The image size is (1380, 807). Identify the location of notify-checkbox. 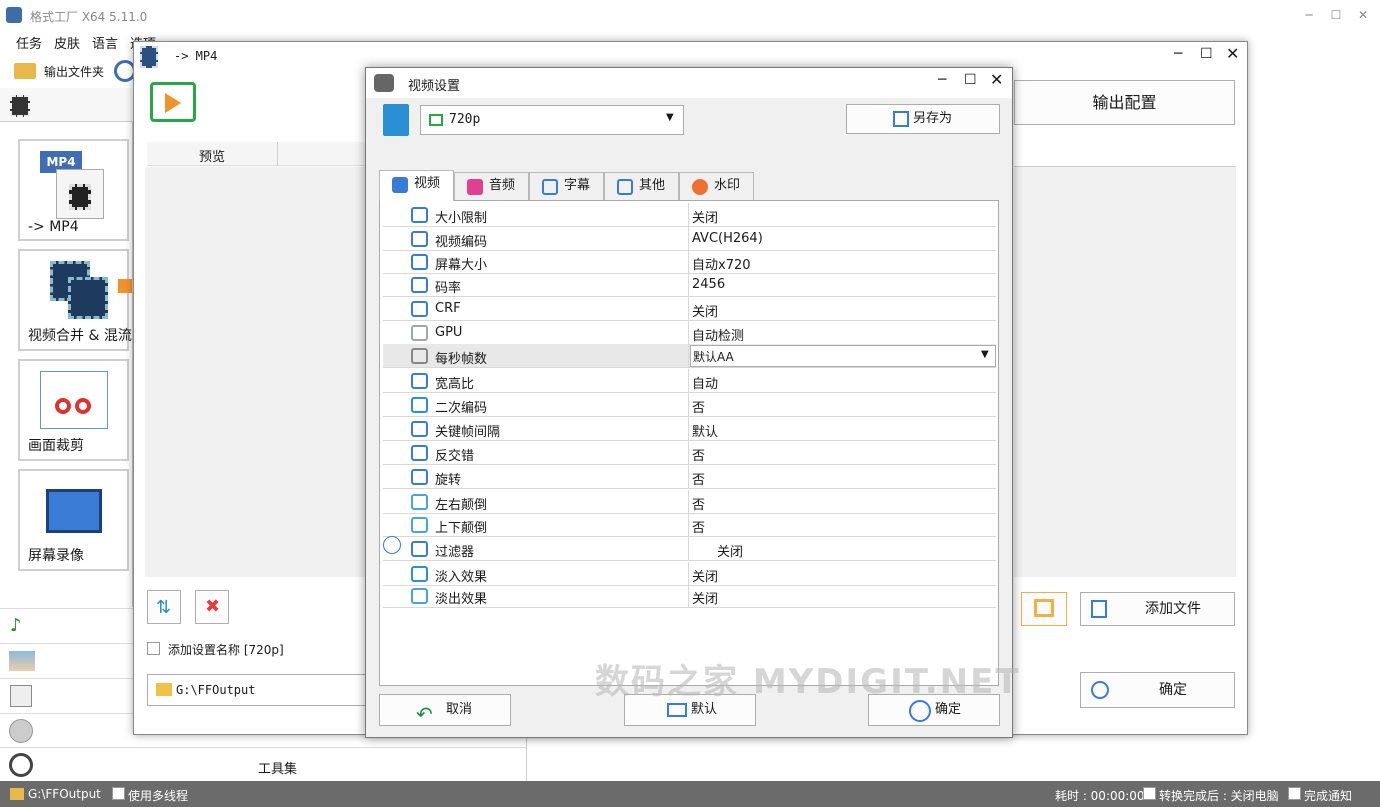
(1294, 794).